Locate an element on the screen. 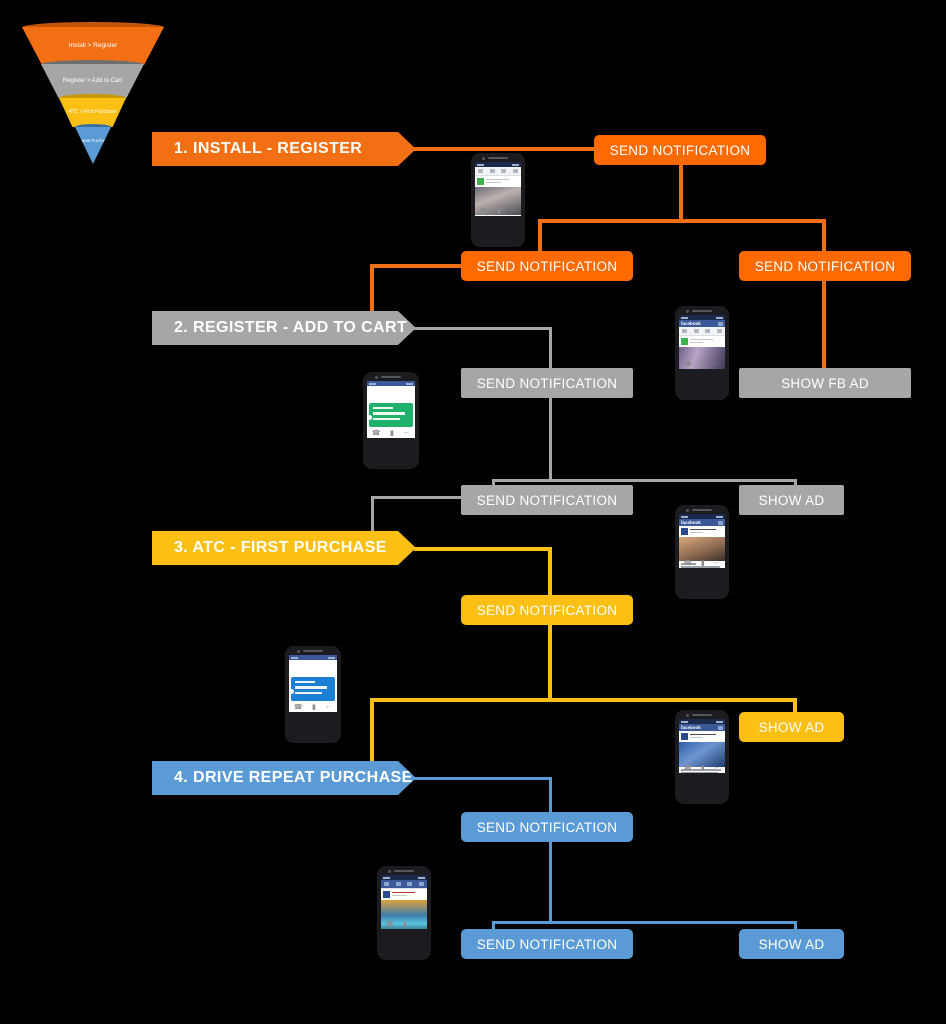 This screenshot has width=946, height=1024. stage-header-4: 4. DRIVE REPEAT PURCHASE is located at coordinates (284, 778).